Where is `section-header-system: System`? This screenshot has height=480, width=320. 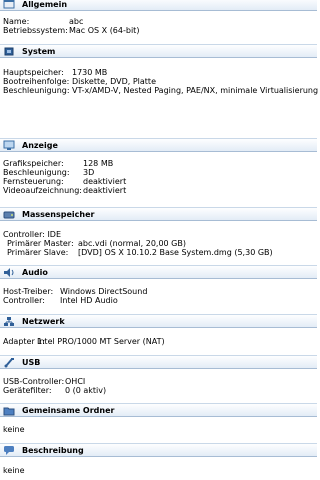
section-header-system: System is located at coordinates (158, 51).